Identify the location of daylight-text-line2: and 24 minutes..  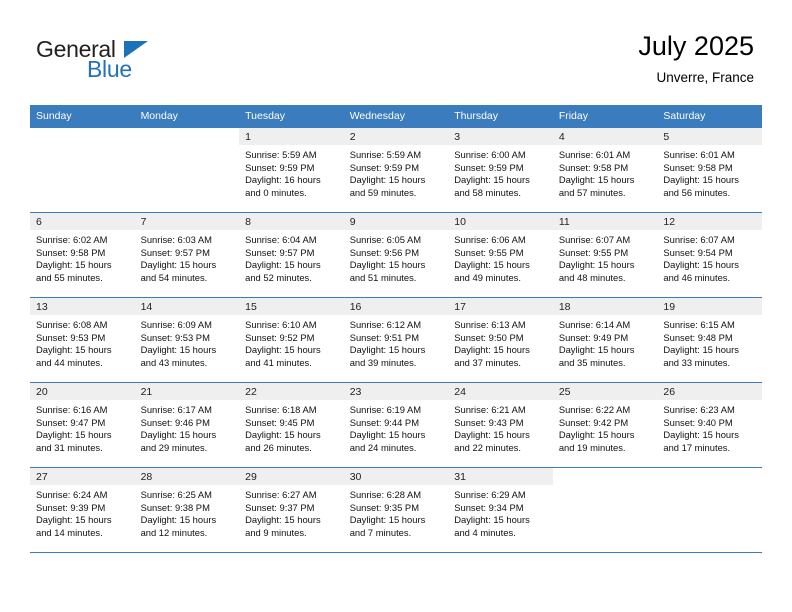
(383, 447).